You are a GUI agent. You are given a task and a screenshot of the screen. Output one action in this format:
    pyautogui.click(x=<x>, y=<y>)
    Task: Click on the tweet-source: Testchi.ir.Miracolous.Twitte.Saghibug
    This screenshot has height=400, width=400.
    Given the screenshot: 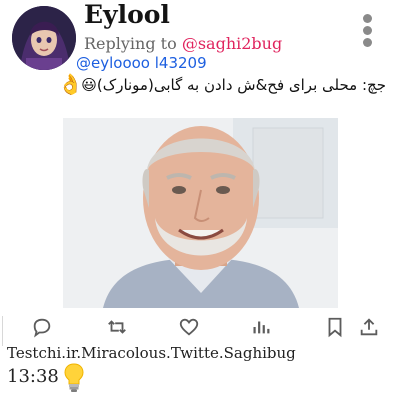 What is the action you would take?
    pyautogui.click(x=151, y=353)
    